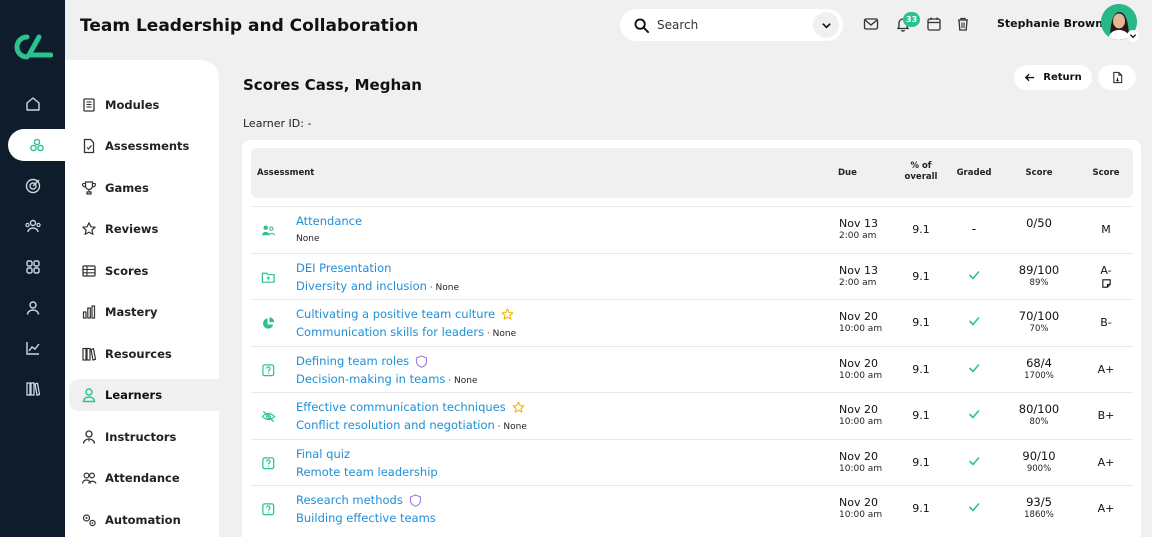 This screenshot has height=537, width=1152. I want to click on sidebar-item-automation: Automation, so click(144, 520).